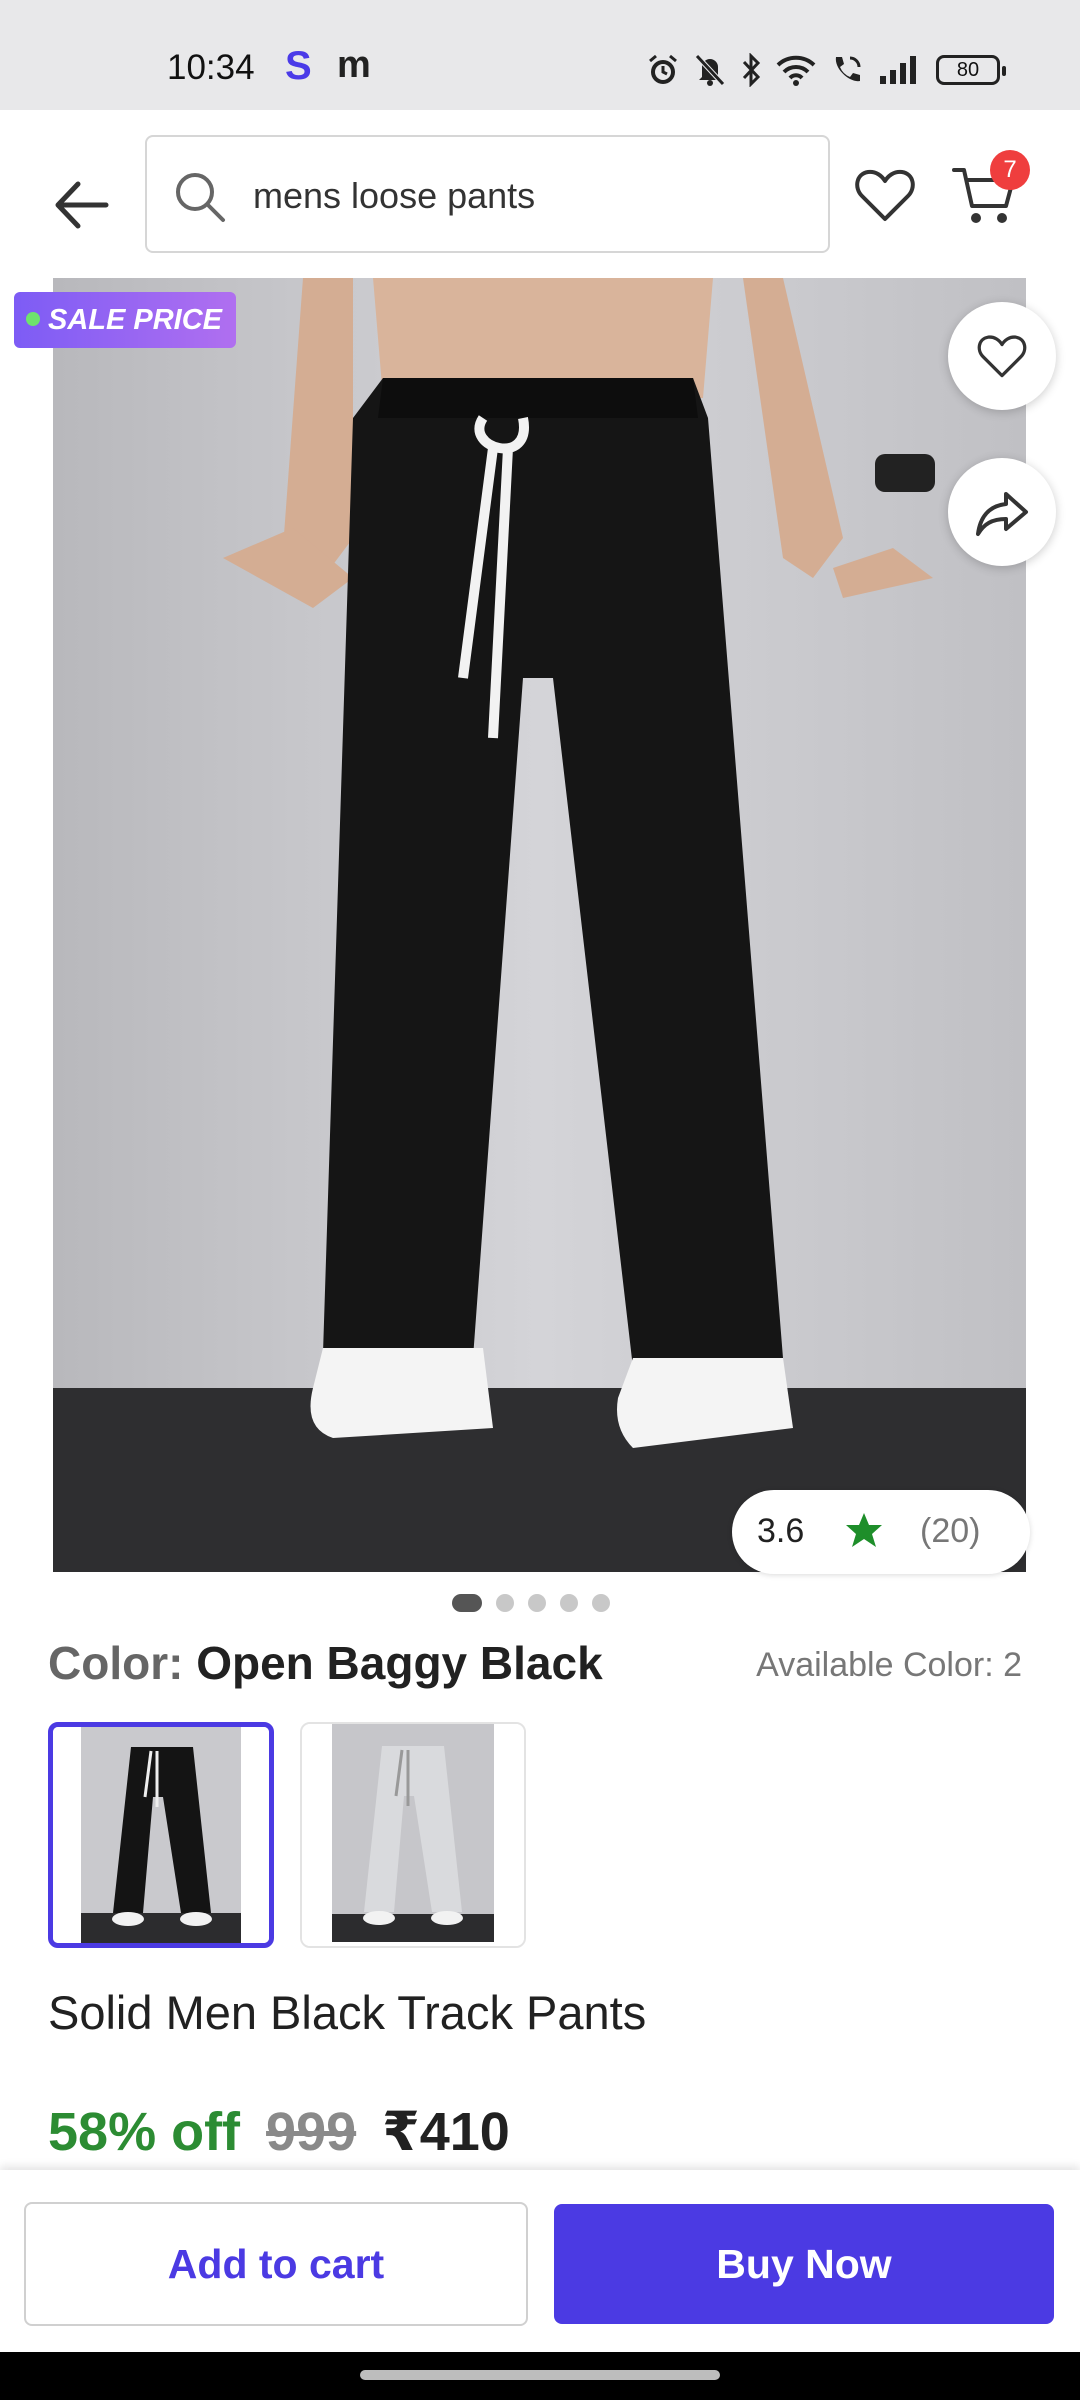  I want to click on add-to-cart-button: Add to cart, so click(276, 2264).